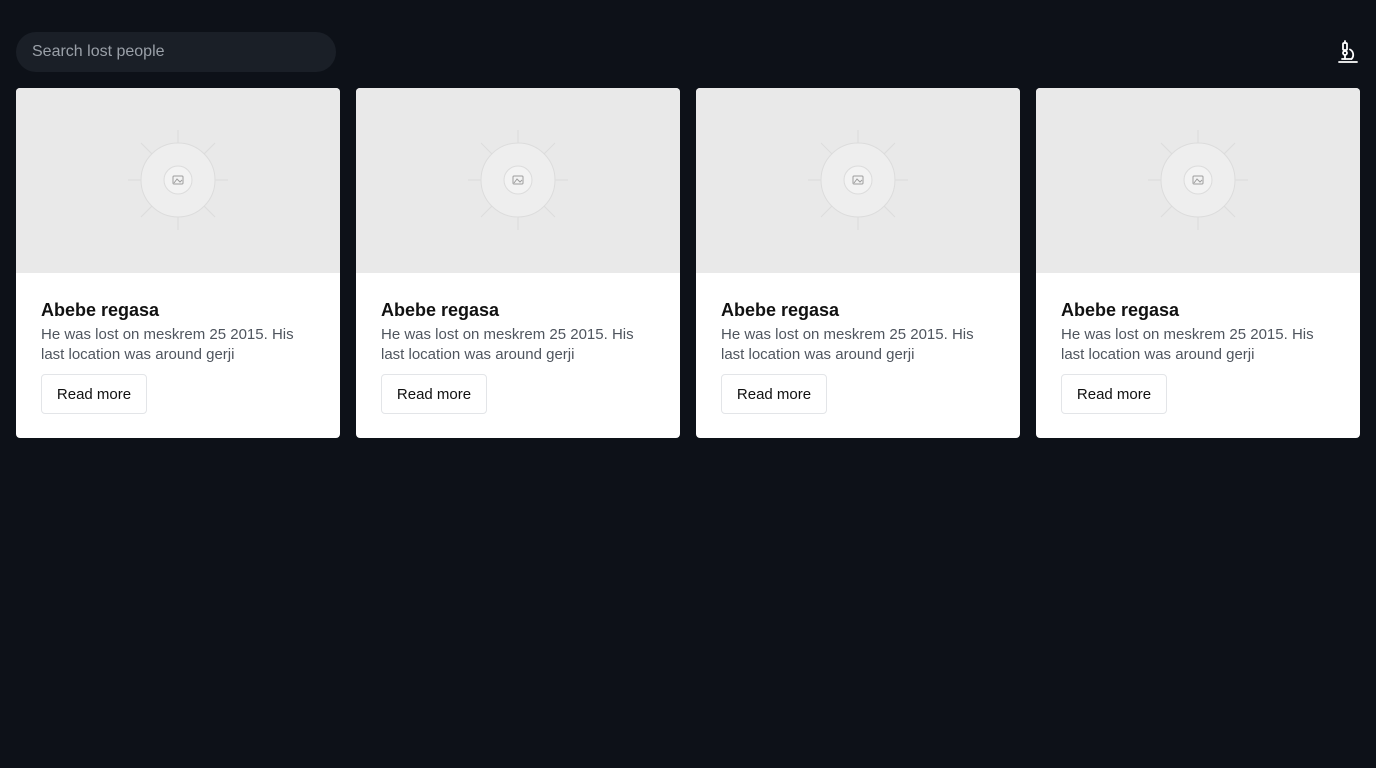  Describe the element at coordinates (688, 44) in the screenshot. I see `top-bar` at that location.